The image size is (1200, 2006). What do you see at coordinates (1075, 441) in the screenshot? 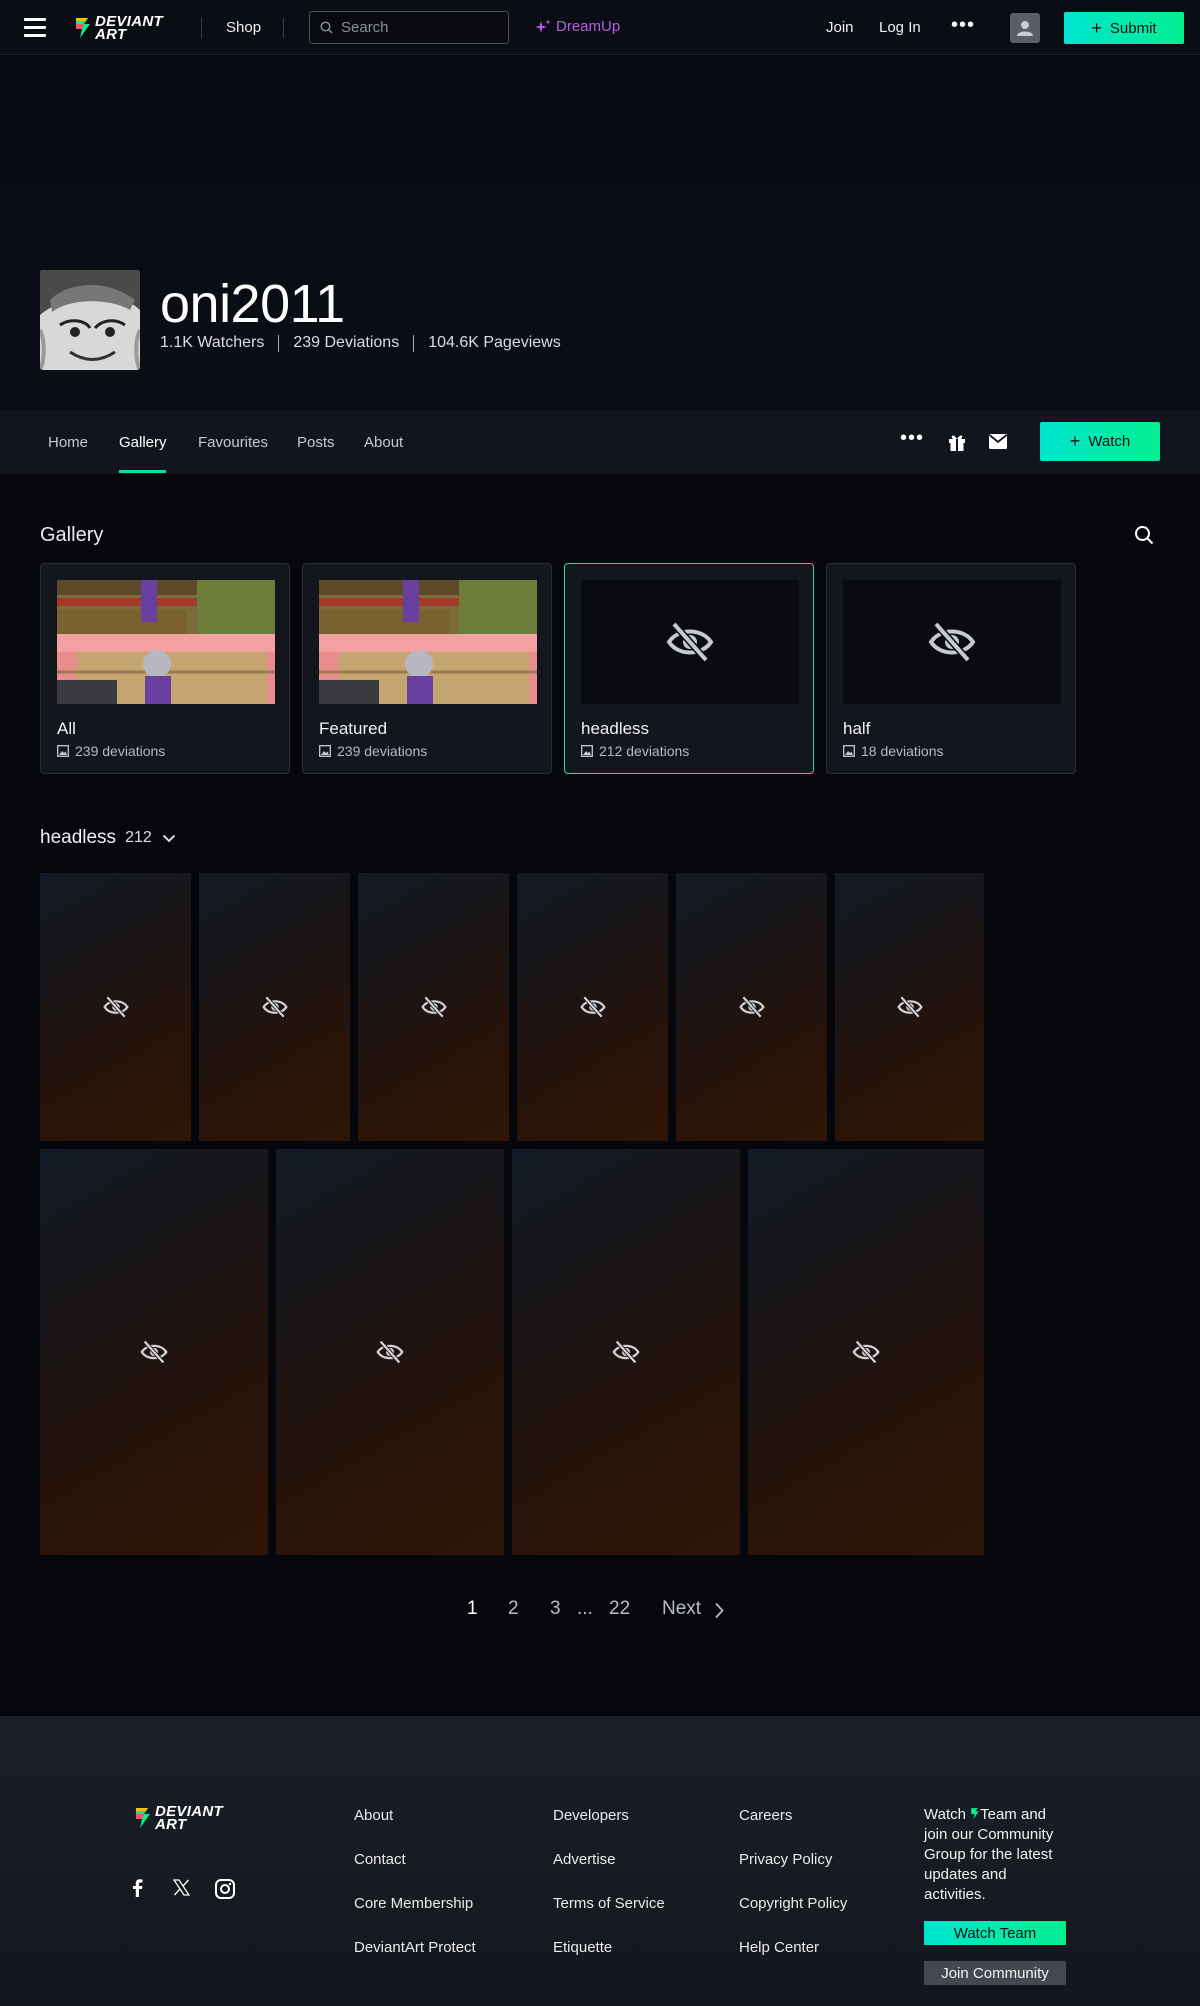
I see `plus-icon: +` at bounding box center [1075, 441].